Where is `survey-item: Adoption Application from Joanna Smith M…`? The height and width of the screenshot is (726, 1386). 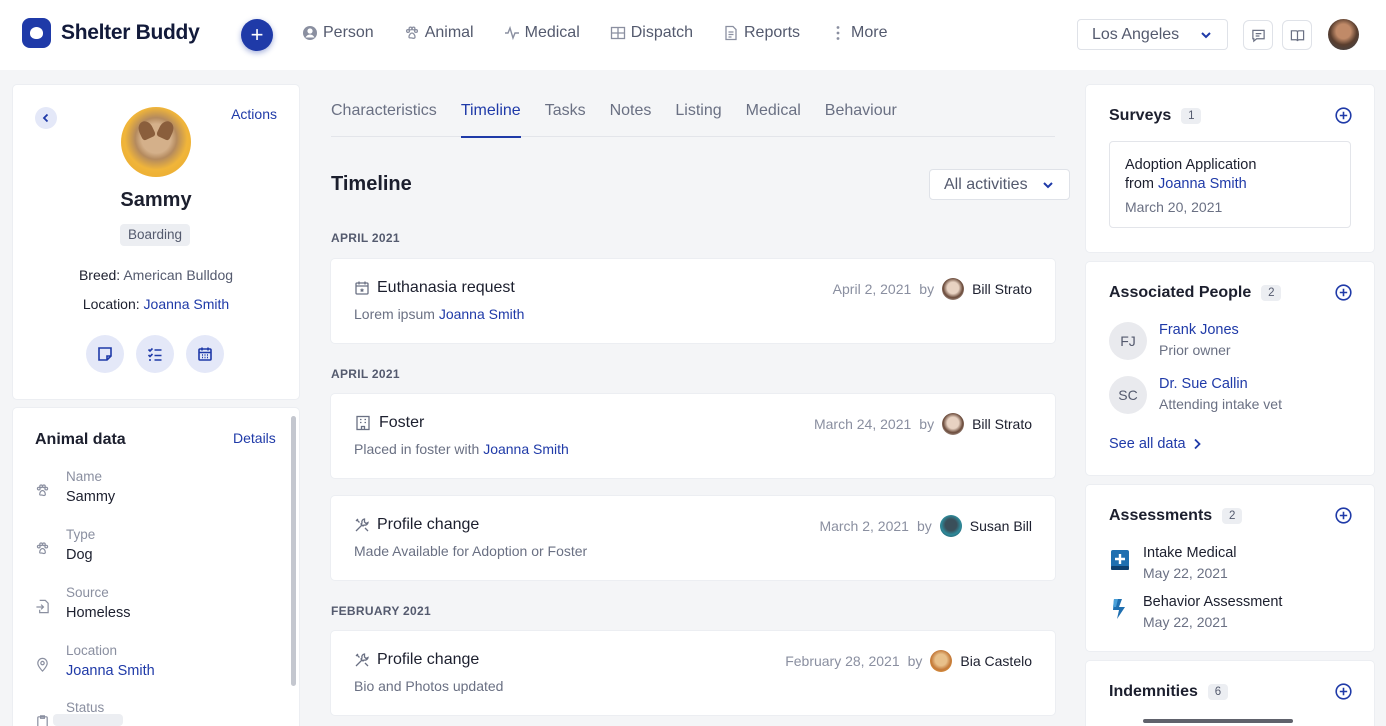 survey-item: Adoption Application from Joanna Smith M… is located at coordinates (1230, 184).